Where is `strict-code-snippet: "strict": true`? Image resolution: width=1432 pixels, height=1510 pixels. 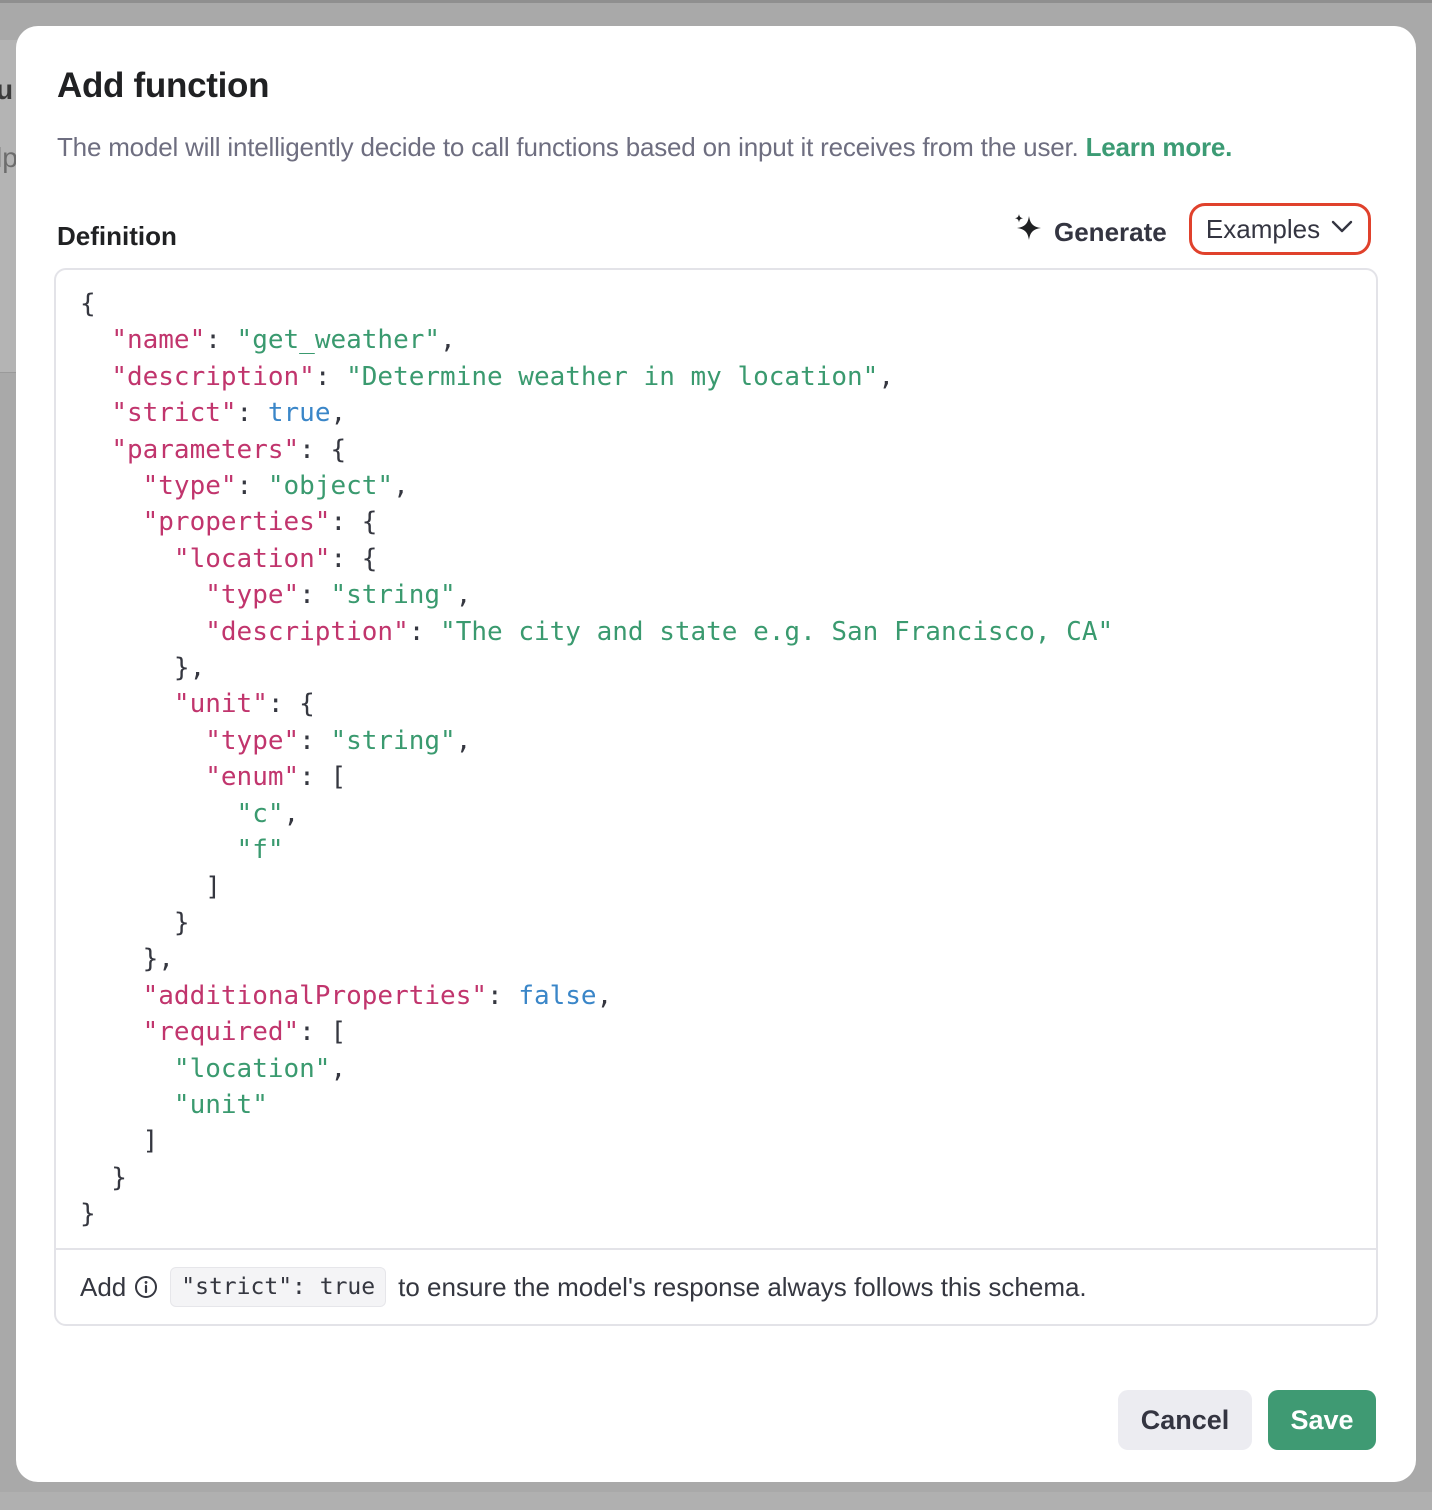 strict-code-snippet: "strict": true is located at coordinates (278, 1287).